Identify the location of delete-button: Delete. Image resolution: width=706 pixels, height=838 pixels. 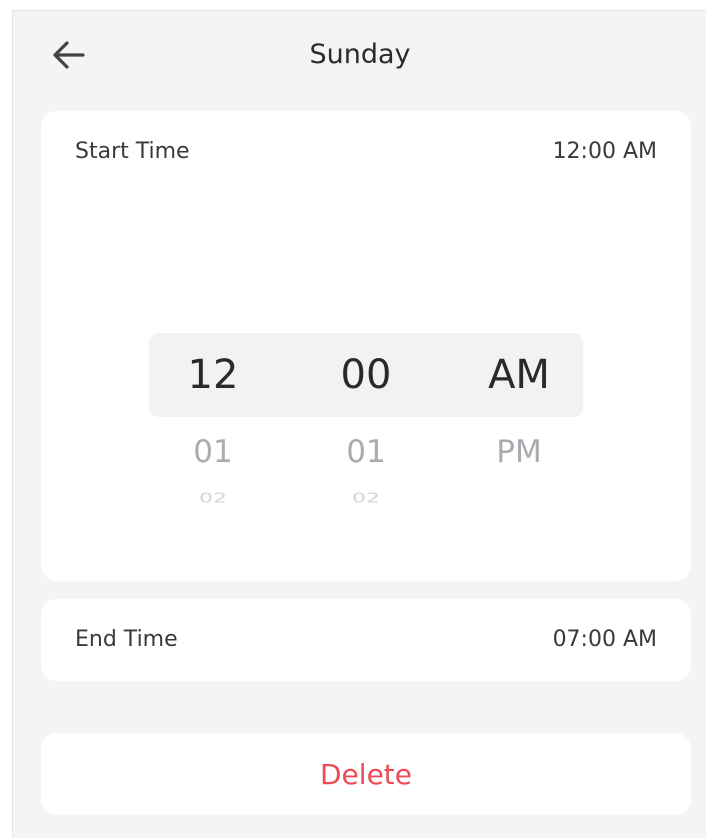
(366, 774).